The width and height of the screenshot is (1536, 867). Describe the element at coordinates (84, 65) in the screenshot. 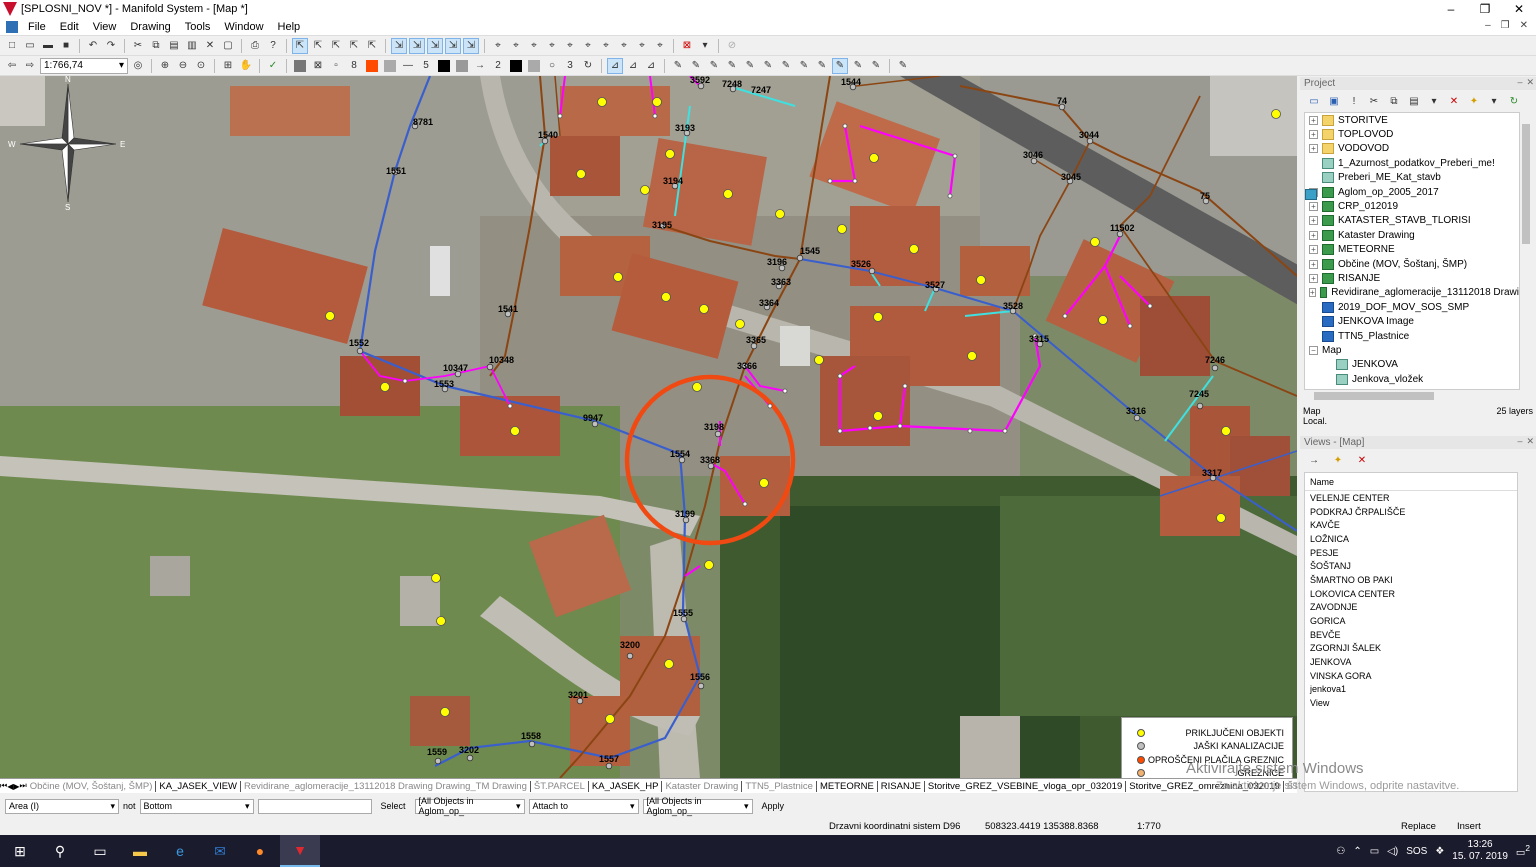

I see `scale-input: 1:766,74 ▾` at that location.